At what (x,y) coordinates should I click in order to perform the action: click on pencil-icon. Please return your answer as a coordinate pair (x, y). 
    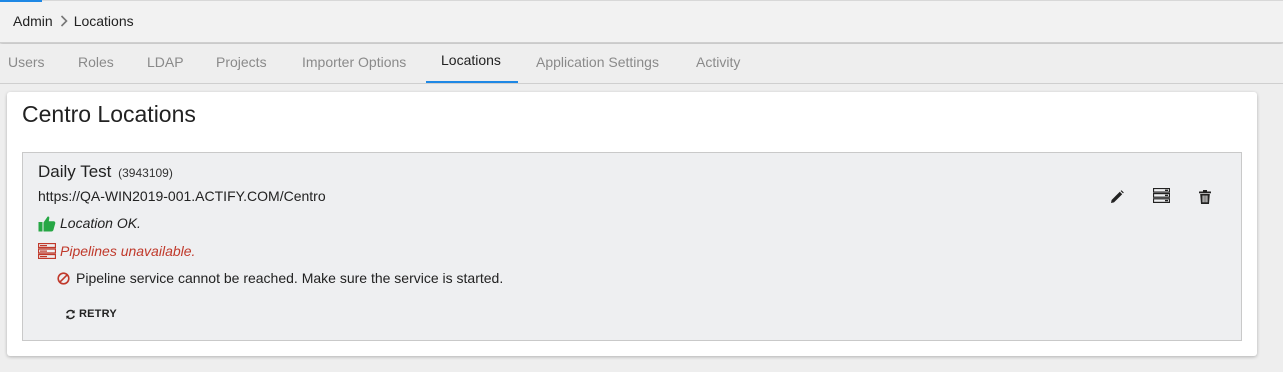
    Looking at the image, I should click on (1117, 199).